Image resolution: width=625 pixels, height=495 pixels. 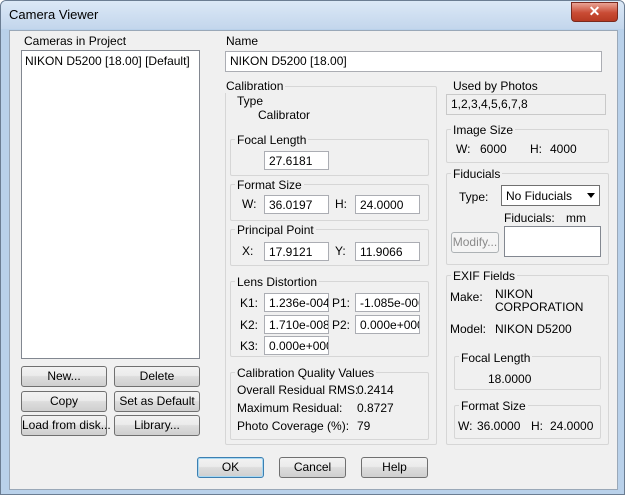 What do you see at coordinates (474, 197) in the screenshot?
I see `fid-type-label: Type:` at bounding box center [474, 197].